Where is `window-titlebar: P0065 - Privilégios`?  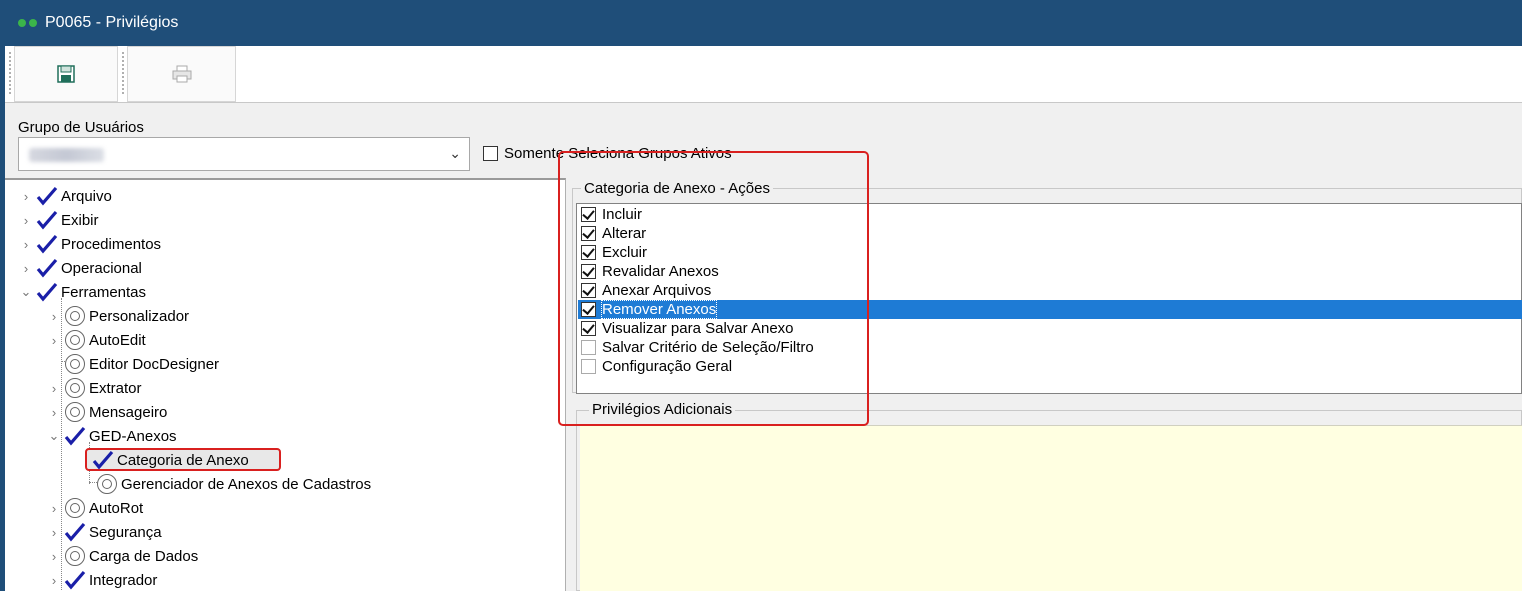
window-titlebar: P0065 - Privilégios is located at coordinates (761, 23).